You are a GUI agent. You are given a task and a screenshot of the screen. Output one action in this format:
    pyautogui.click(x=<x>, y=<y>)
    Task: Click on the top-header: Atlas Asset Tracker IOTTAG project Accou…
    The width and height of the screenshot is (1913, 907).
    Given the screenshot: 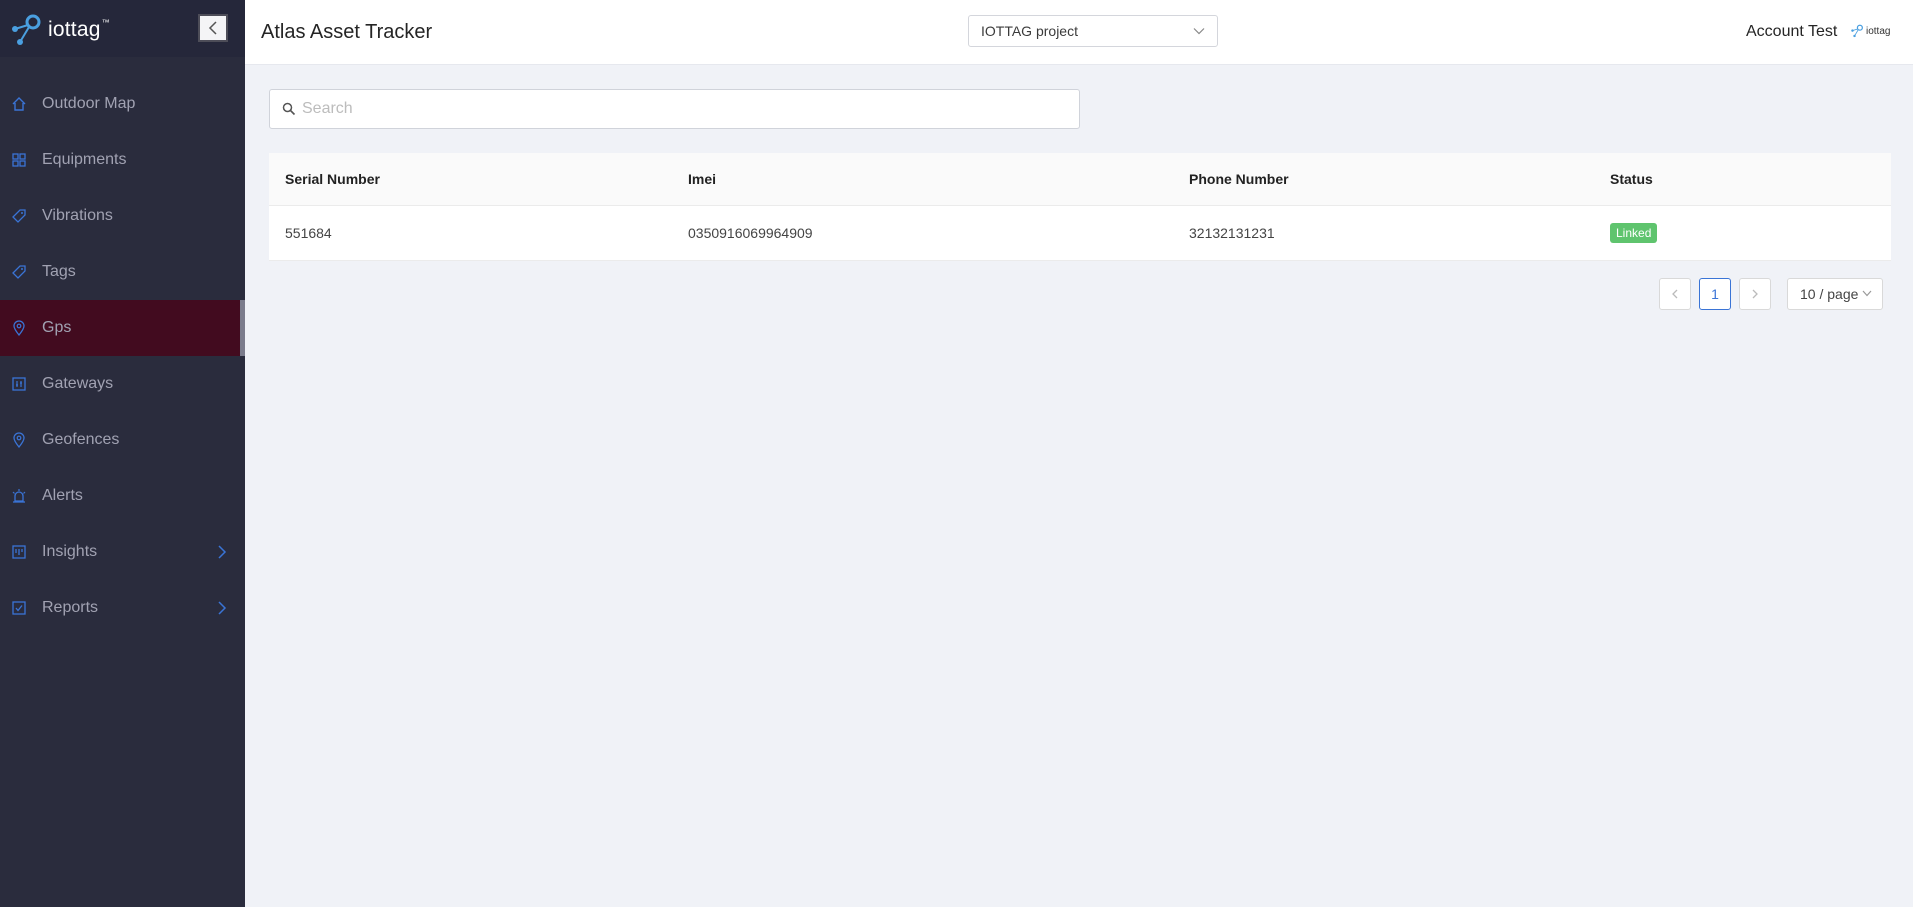 What is the action you would take?
    pyautogui.click(x=1079, y=32)
    